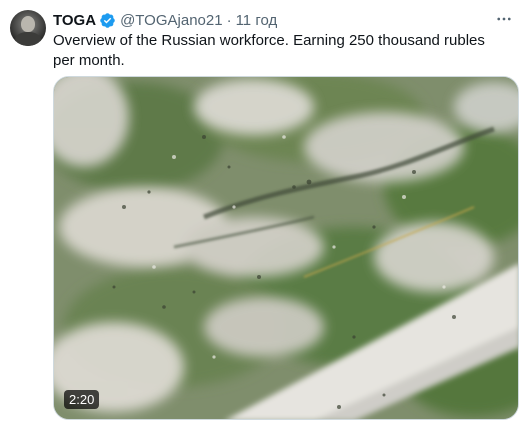 Image resolution: width=525 pixels, height=427 pixels. What do you see at coordinates (82, 399) in the screenshot?
I see `video-duration-badge: 2:20` at bounding box center [82, 399].